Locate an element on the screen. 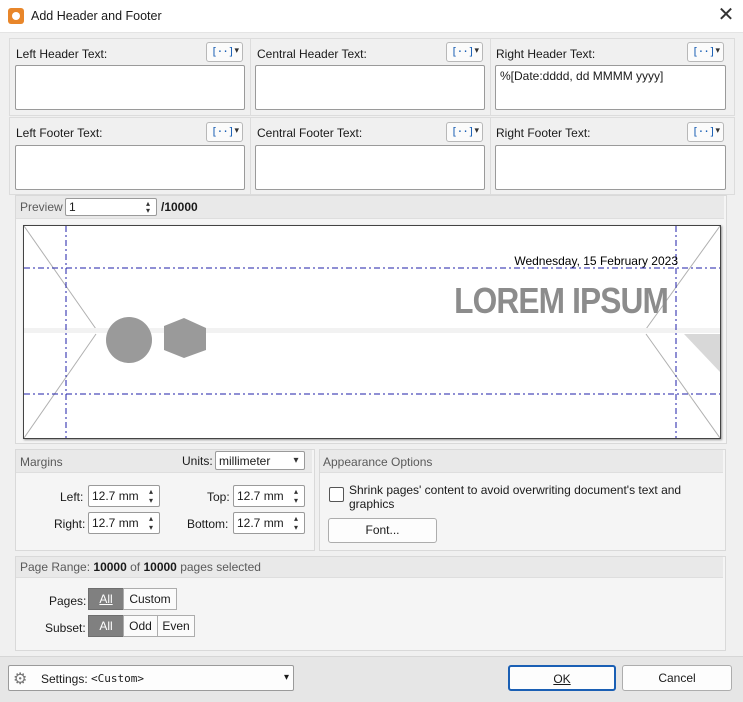  shrink-content-line-2: graphics is located at coordinates (372, 504).